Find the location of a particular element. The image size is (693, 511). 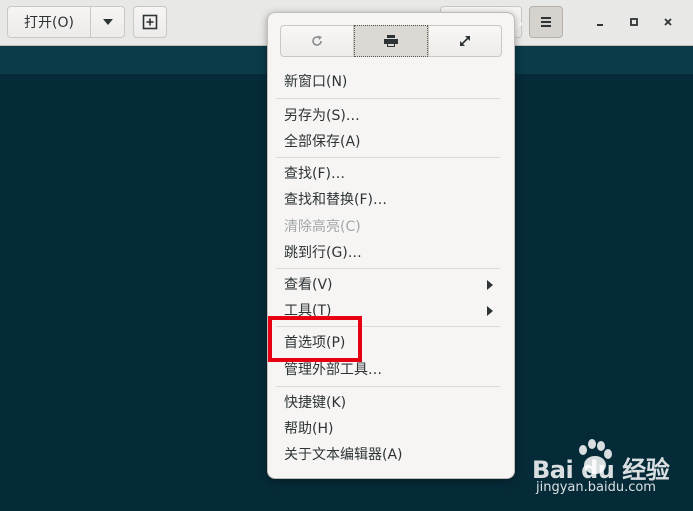

menu-item-new-window: 新窗口(N) is located at coordinates (315, 82).